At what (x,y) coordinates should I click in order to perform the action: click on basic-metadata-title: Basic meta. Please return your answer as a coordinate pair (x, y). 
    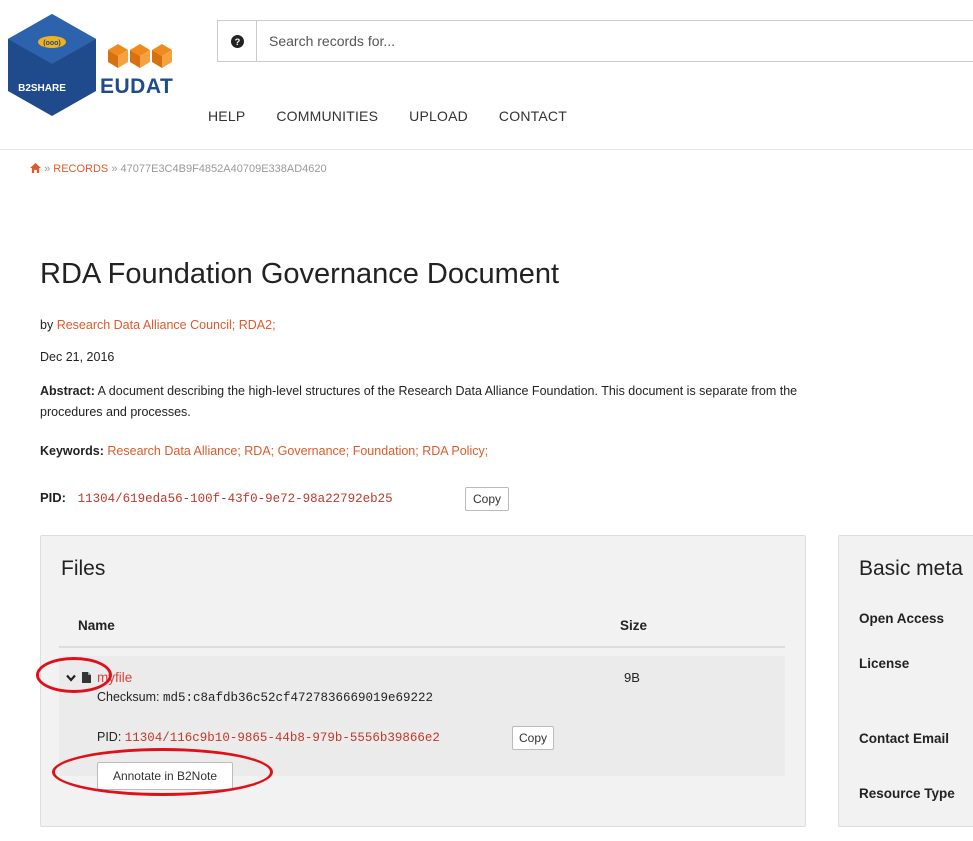
    Looking at the image, I should click on (911, 568).